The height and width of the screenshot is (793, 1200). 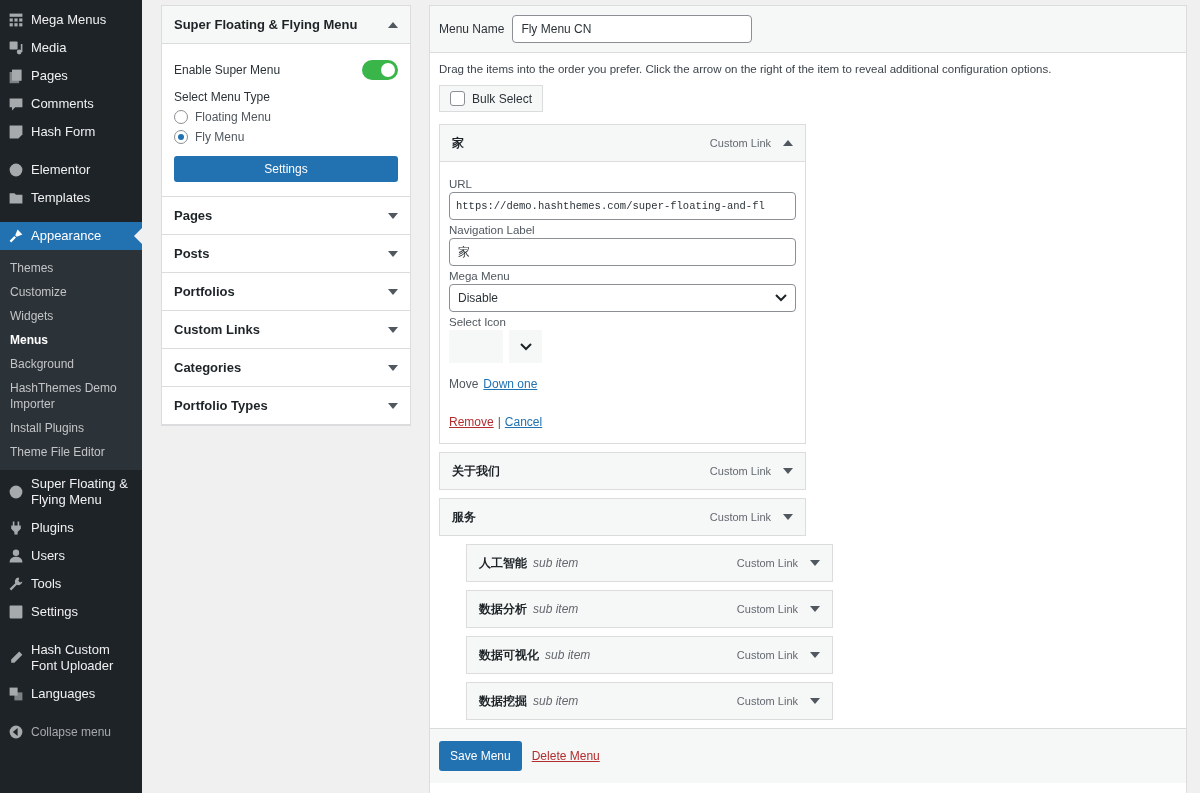 I want to click on down-one-link: Down one, so click(x=510, y=384).